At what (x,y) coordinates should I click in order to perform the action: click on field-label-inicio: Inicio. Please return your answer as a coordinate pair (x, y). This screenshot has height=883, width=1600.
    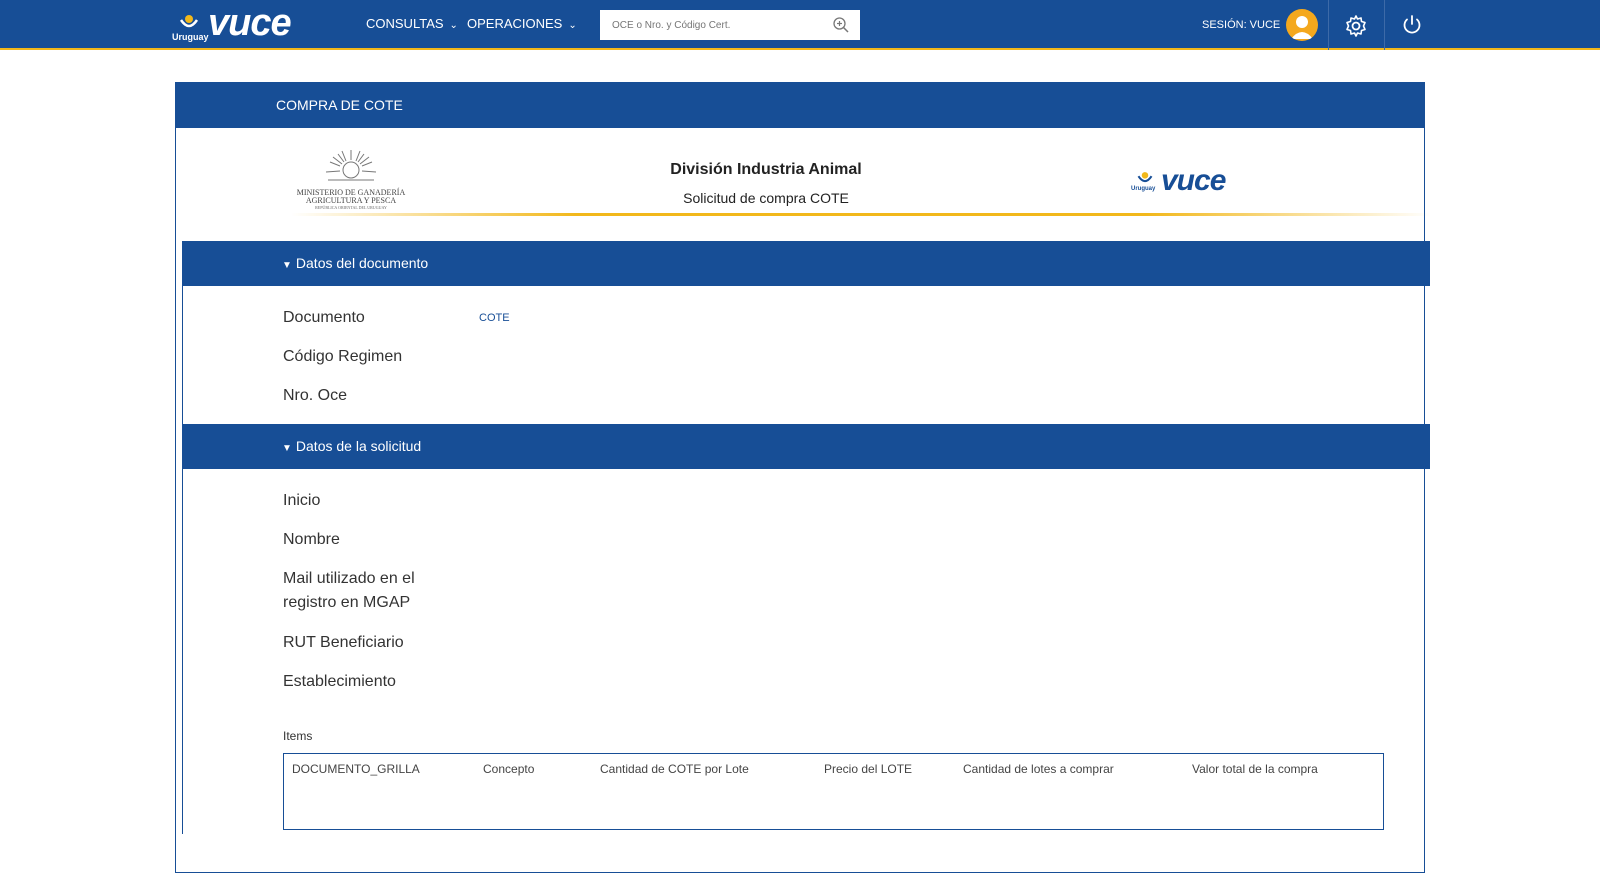
    Looking at the image, I should click on (302, 500).